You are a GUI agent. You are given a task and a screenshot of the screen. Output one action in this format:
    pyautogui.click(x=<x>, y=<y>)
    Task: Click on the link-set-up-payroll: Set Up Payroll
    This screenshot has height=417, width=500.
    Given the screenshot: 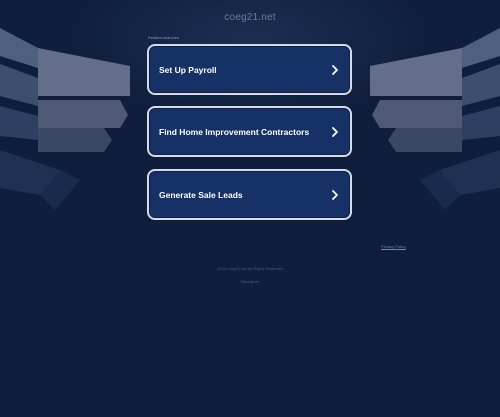 What is the action you would take?
    pyautogui.click(x=249, y=69)
    